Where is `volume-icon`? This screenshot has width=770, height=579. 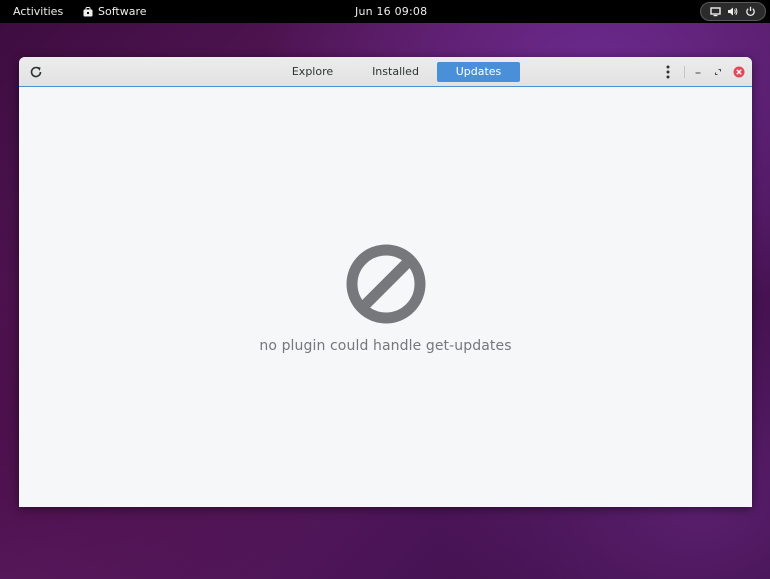 volume-icon is located at coordinates (733, 11).